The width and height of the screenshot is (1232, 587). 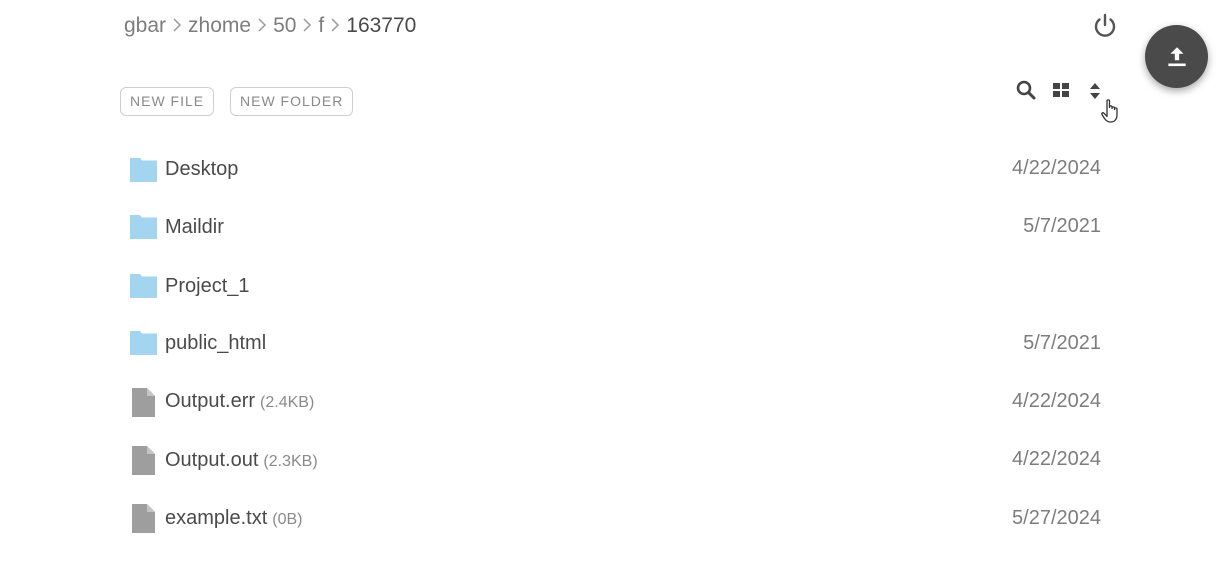 What do you see at coordinates (219, 26) in the screenshot?
I see `breadcrumb-item-zhome: zhome` at bounding box center [219, 26].